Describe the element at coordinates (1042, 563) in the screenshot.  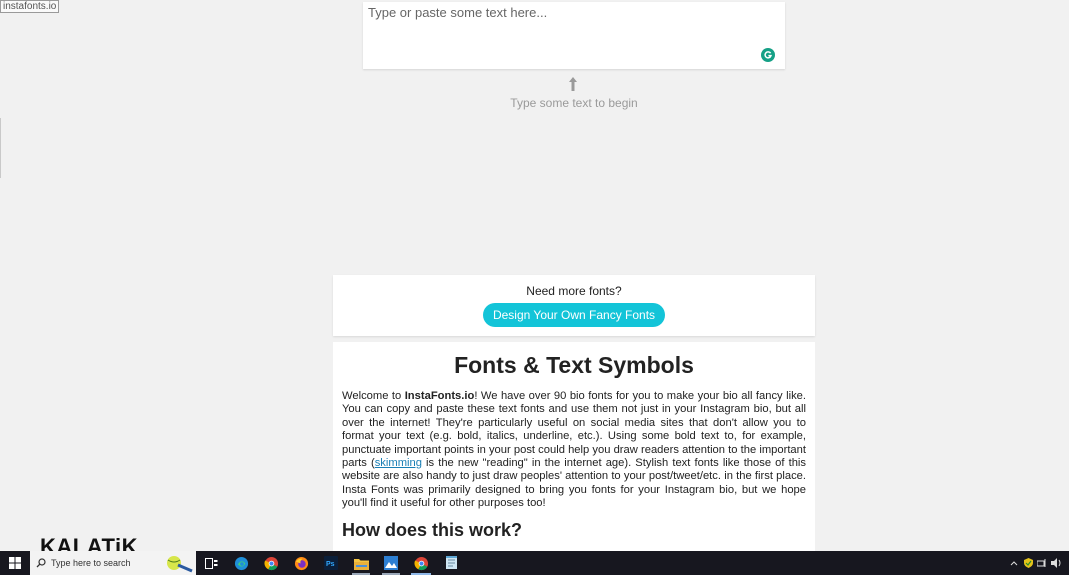
I see `network-icon` at that location.